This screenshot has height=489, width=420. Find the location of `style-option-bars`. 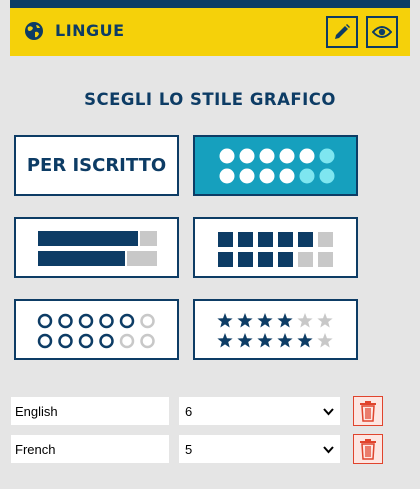

style-option-bars is located at coordinates (96, 247).